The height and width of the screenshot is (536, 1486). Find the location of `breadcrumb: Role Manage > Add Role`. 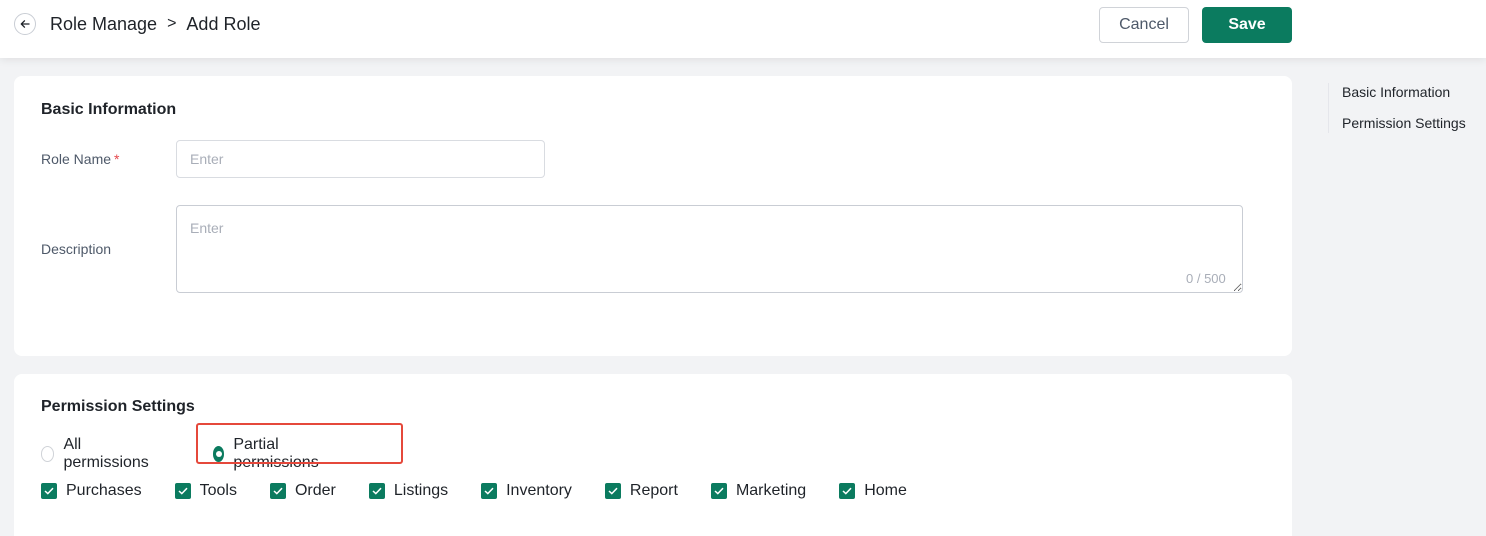

breadcrumb: Role Manage > Add Role is located at coordinates (155, 24).